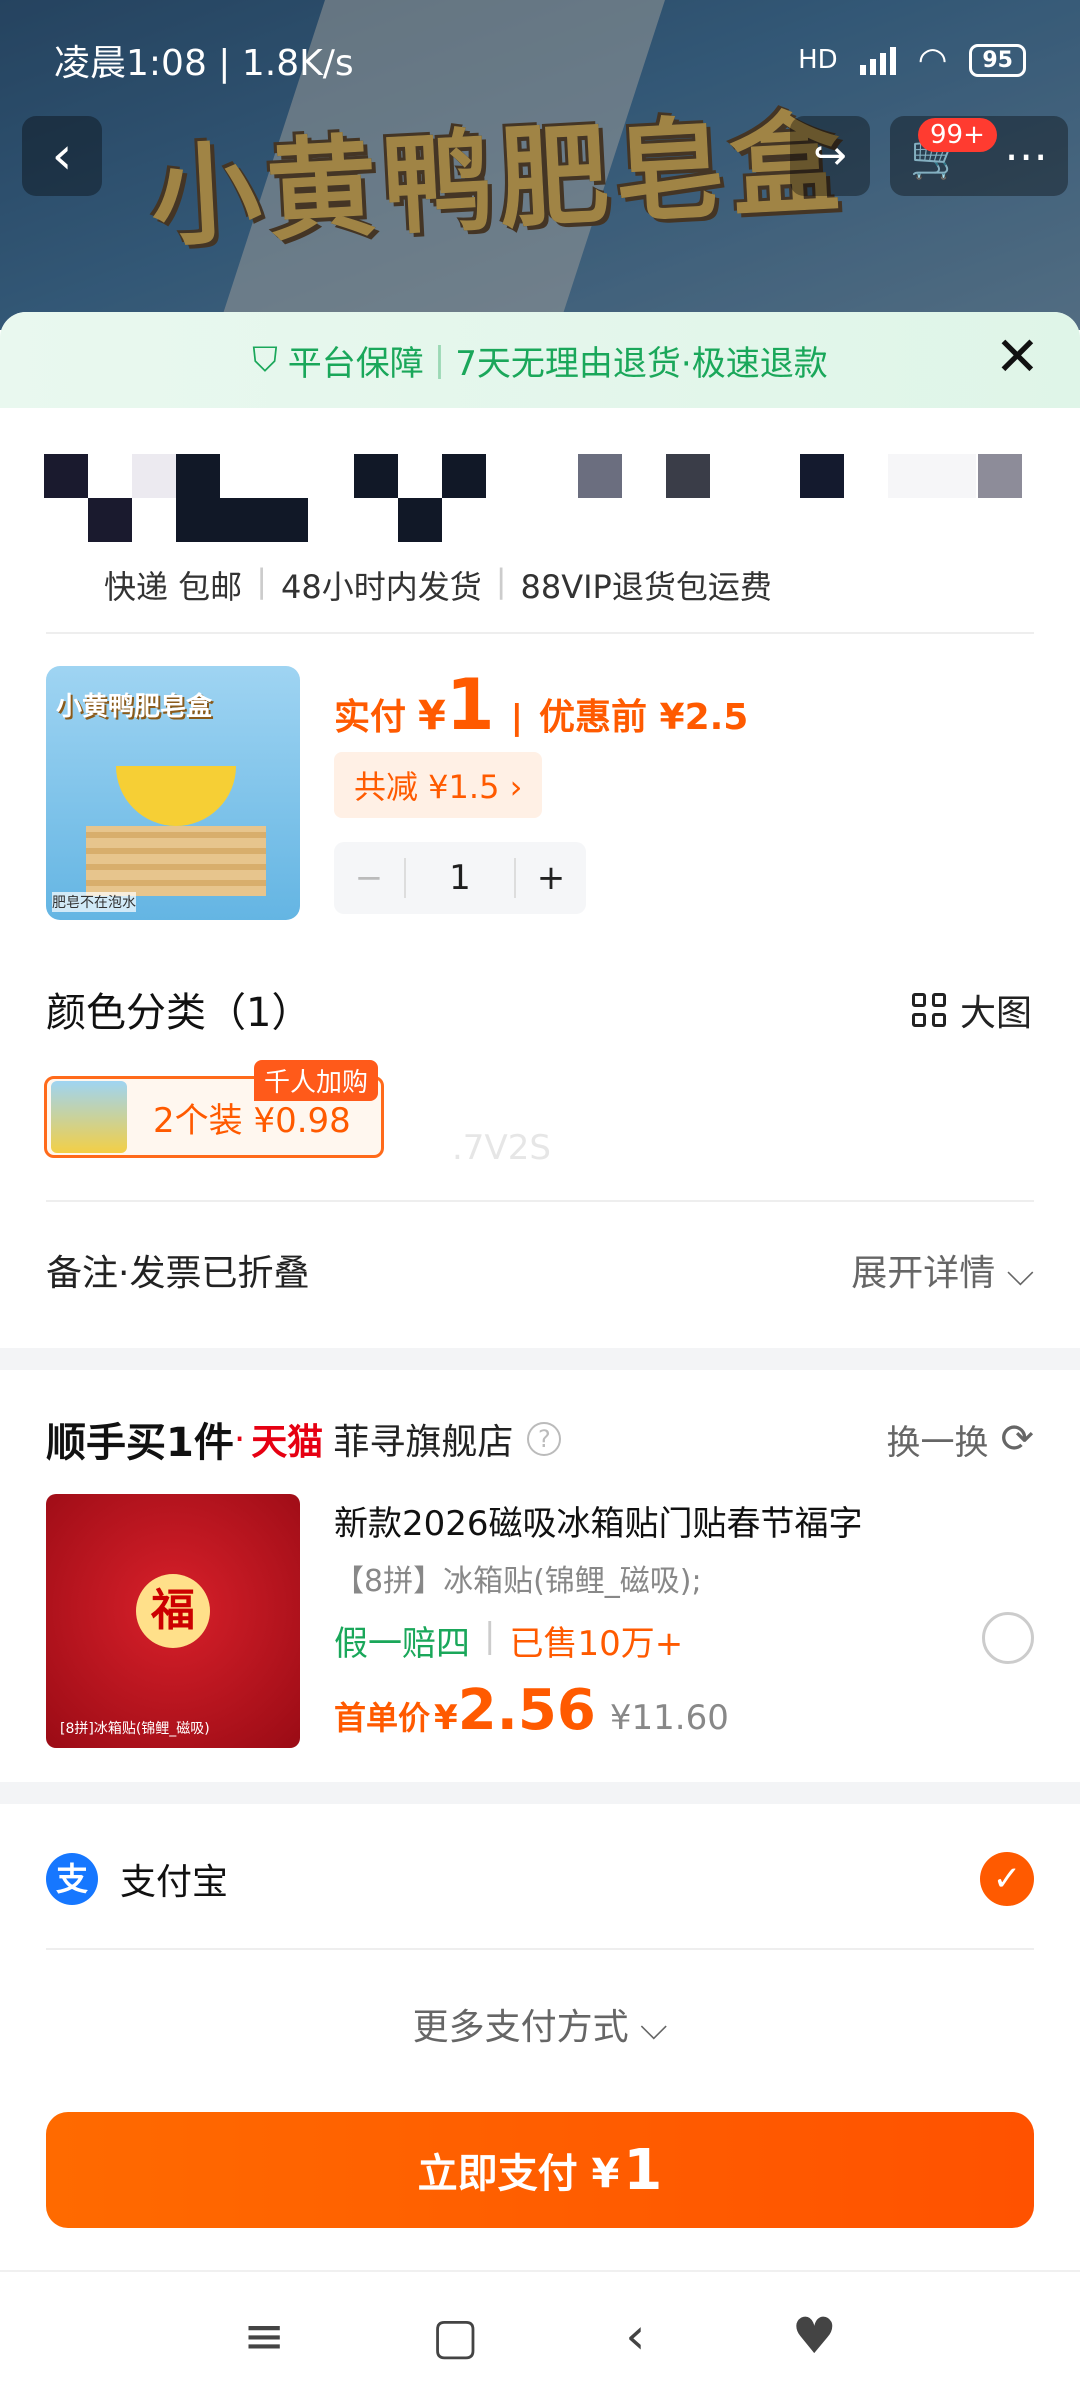 The image size is (1080, 2400). What do you see at coordinates (995, 1013) in the screenshot?
I see `big-picture-label: 大图` at bounding box center [995, 1013].